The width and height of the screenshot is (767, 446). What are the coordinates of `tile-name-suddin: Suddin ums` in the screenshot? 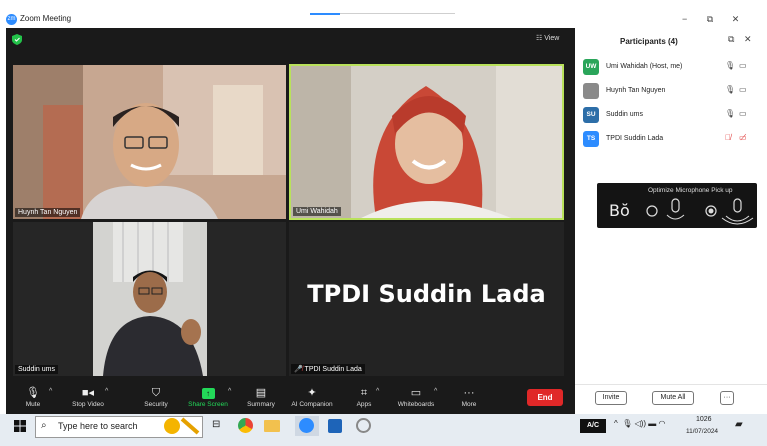 It's located at (36, 369).